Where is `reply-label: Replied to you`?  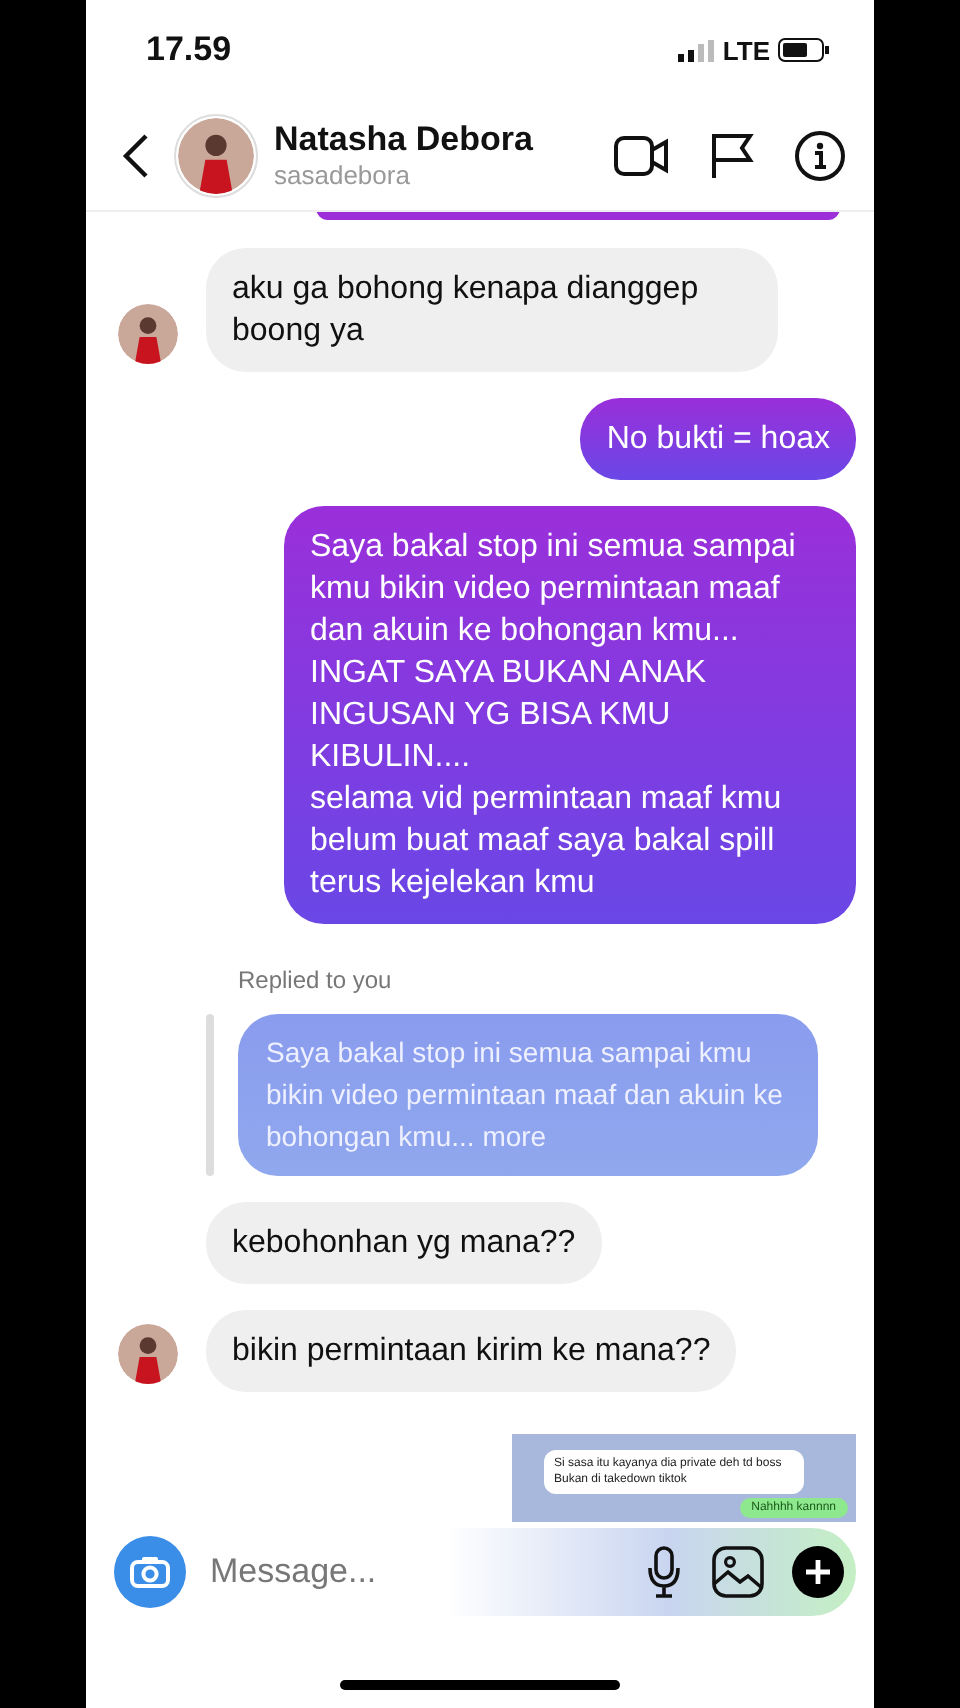
reply-label: Replied to you is located at coordinates (315, 980).